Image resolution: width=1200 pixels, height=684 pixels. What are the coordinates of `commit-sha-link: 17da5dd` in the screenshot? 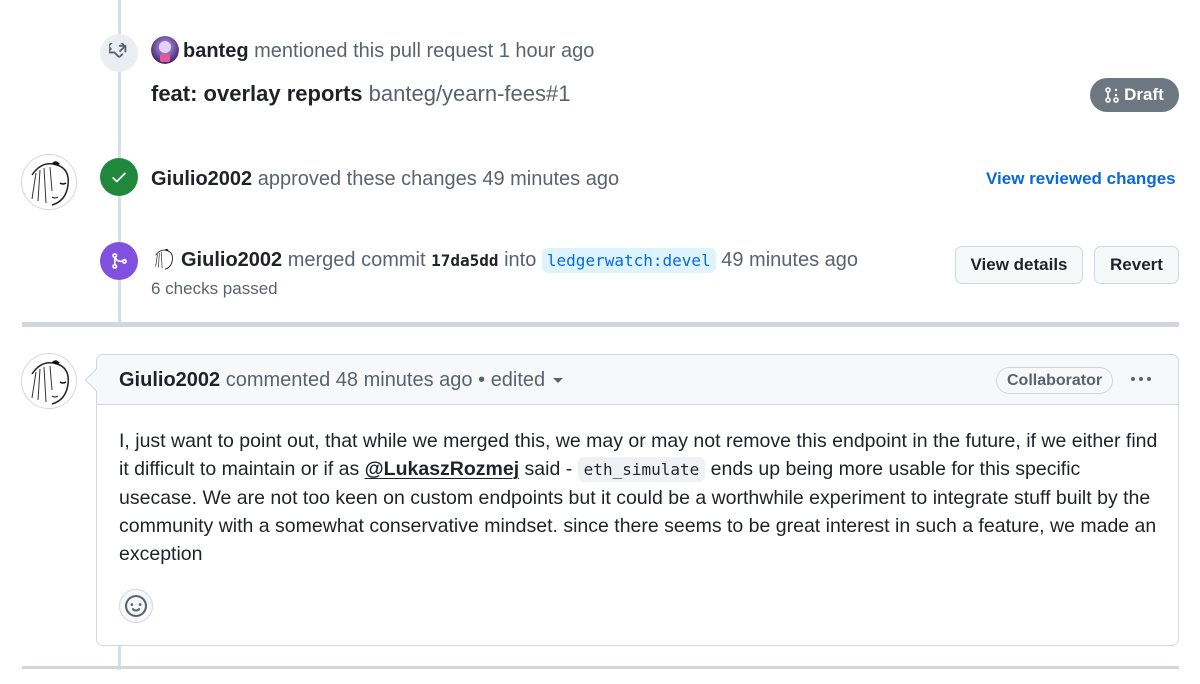 It's located at (464, 260).